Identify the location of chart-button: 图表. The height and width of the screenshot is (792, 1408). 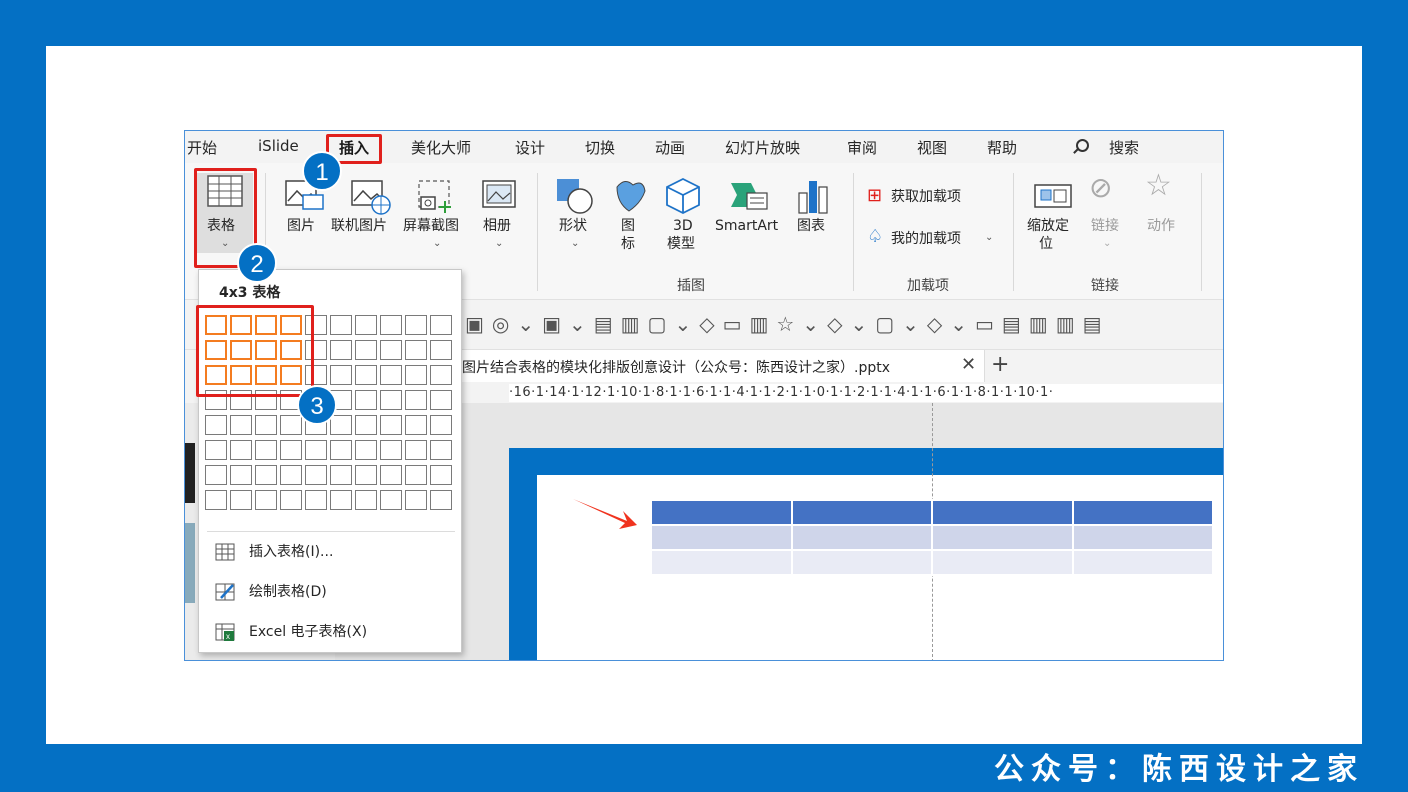
(813, 213).